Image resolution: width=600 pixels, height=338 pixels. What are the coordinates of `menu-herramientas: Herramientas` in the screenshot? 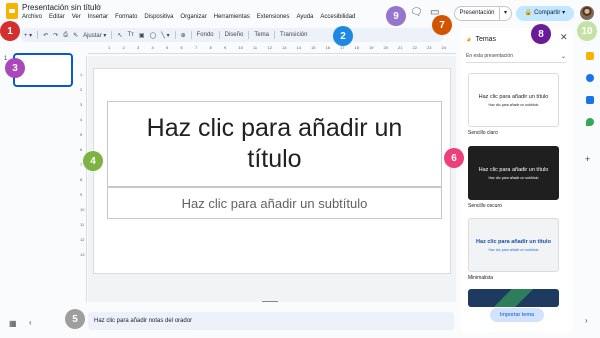 It's located at (232, 17).